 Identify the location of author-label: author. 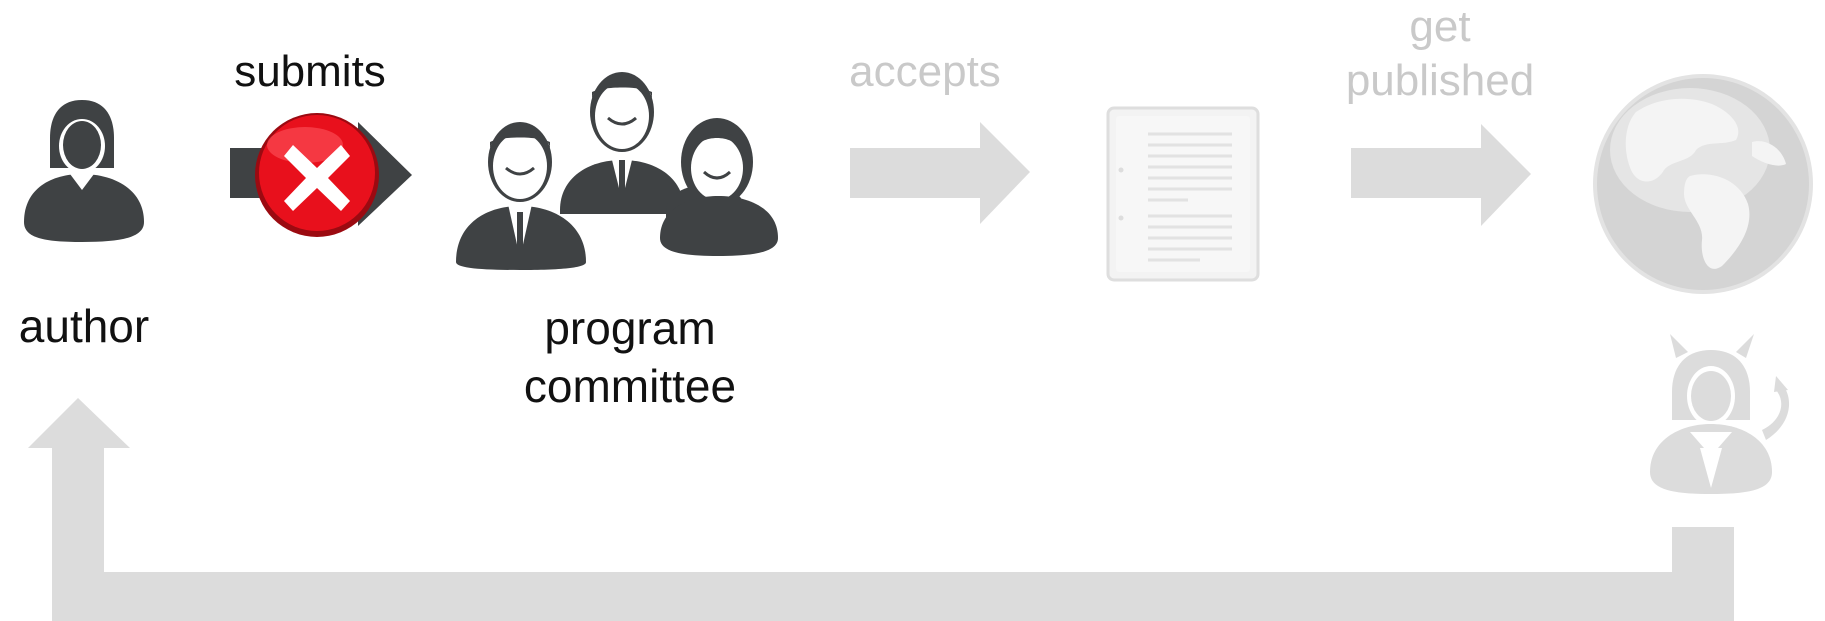
(84, 326).